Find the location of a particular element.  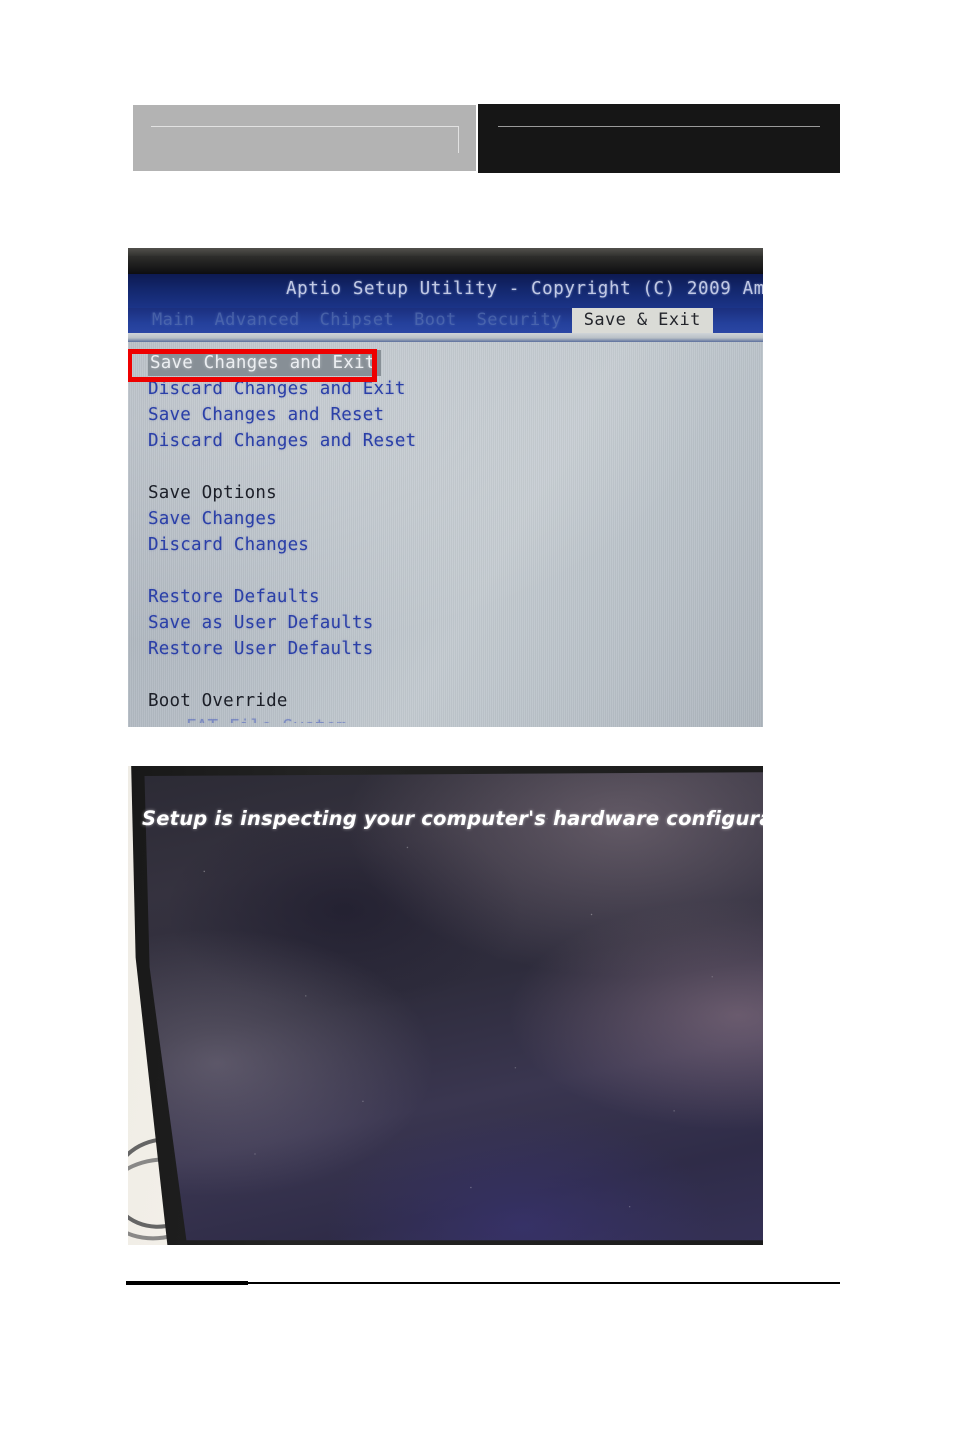

page-header-band is located at coordinates (486, 138).